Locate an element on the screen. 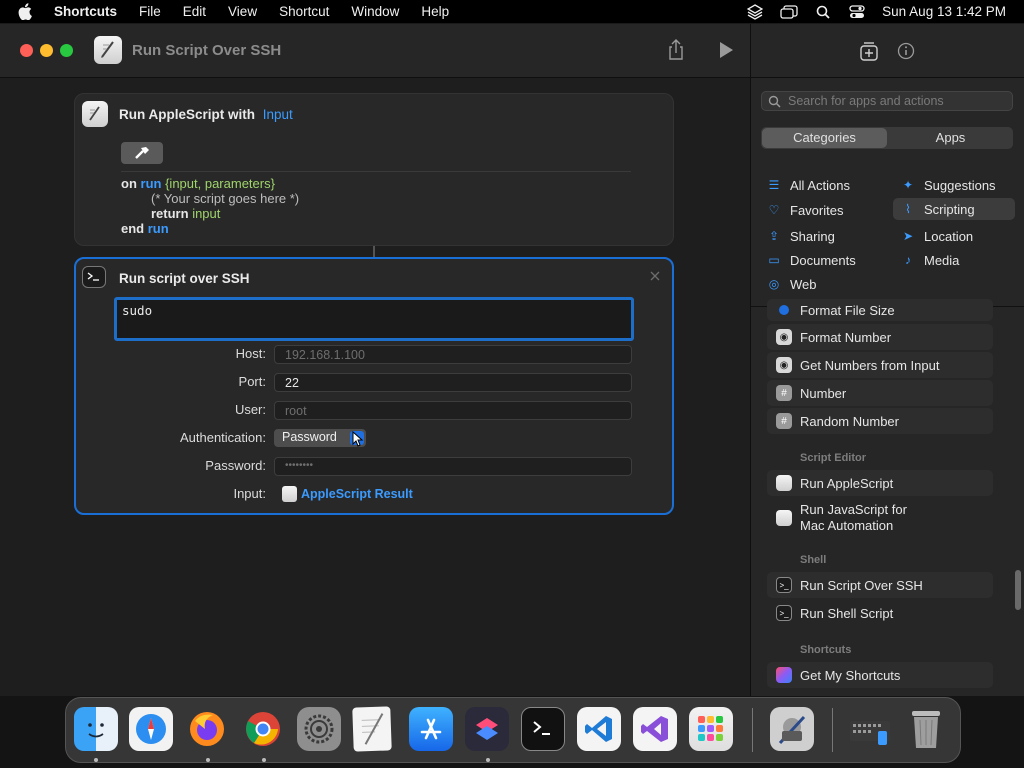 This screenshot has width=1024, height=768. minimize-window-button is located at coordinates (46, 50).